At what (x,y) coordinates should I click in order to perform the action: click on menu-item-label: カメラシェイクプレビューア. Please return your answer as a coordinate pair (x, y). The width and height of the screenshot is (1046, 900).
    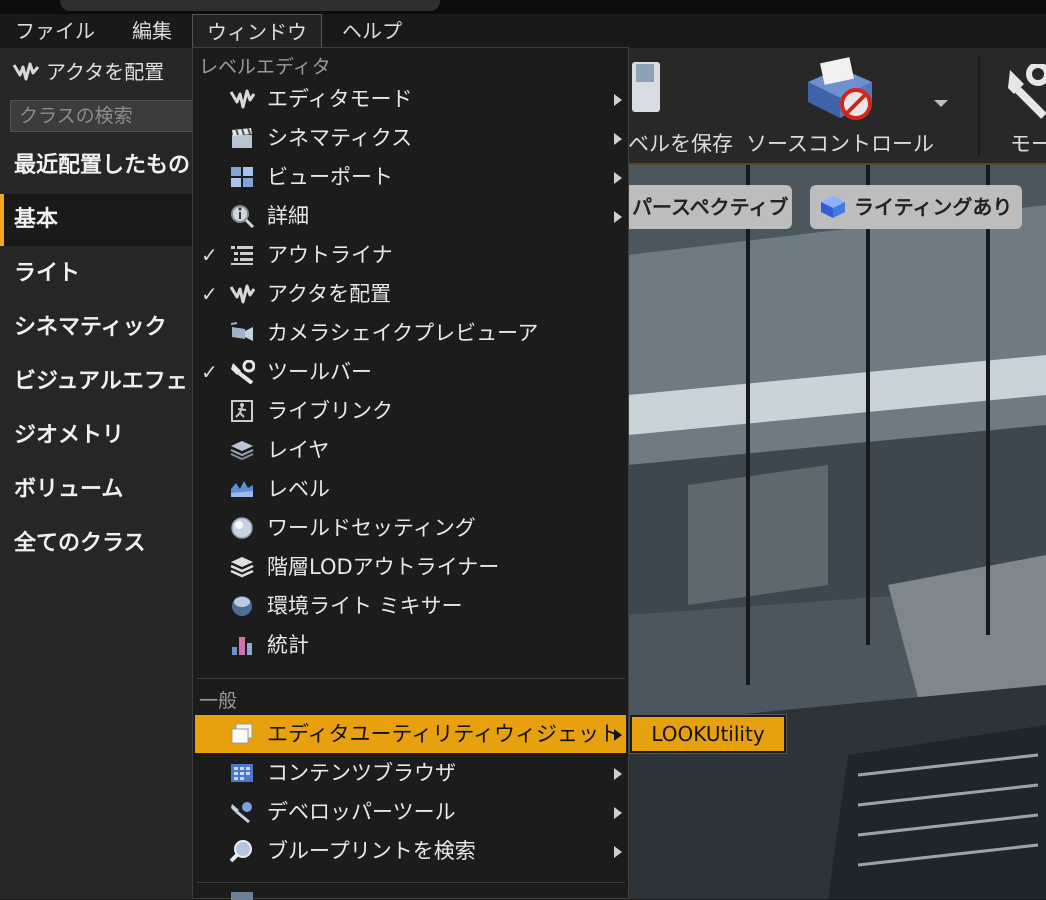
    Looking at the image, I should click on (403, 333).